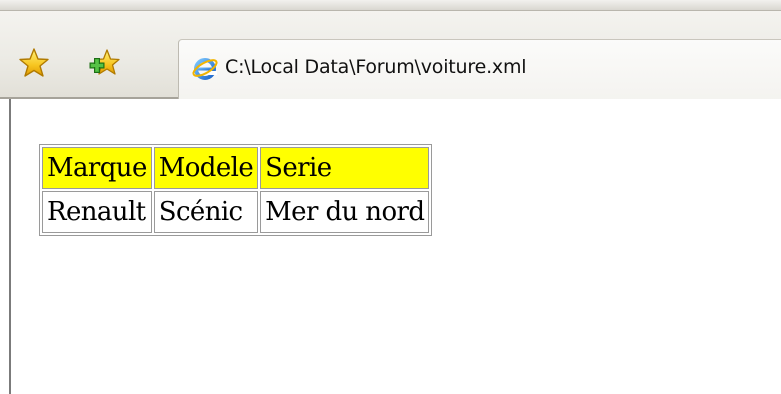 Image resolution: width=781 pixels, height=394 pixels. I want to click on header-cell-serie: Serie, so click(345, 168).